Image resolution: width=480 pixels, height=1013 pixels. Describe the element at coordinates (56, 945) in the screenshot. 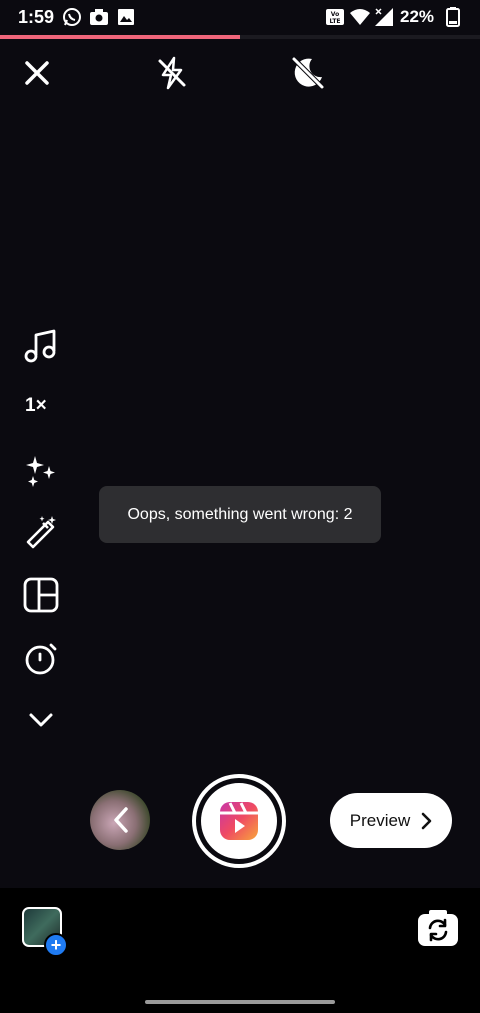

I see `add-icon: +` at that location.